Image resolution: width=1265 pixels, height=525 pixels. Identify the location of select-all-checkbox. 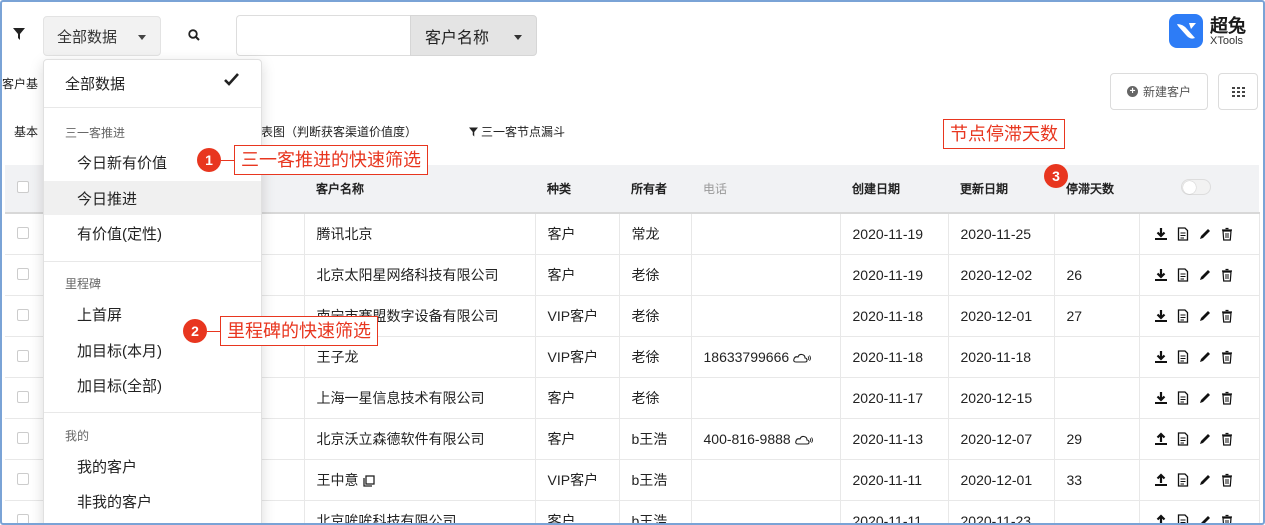
(23, 187).